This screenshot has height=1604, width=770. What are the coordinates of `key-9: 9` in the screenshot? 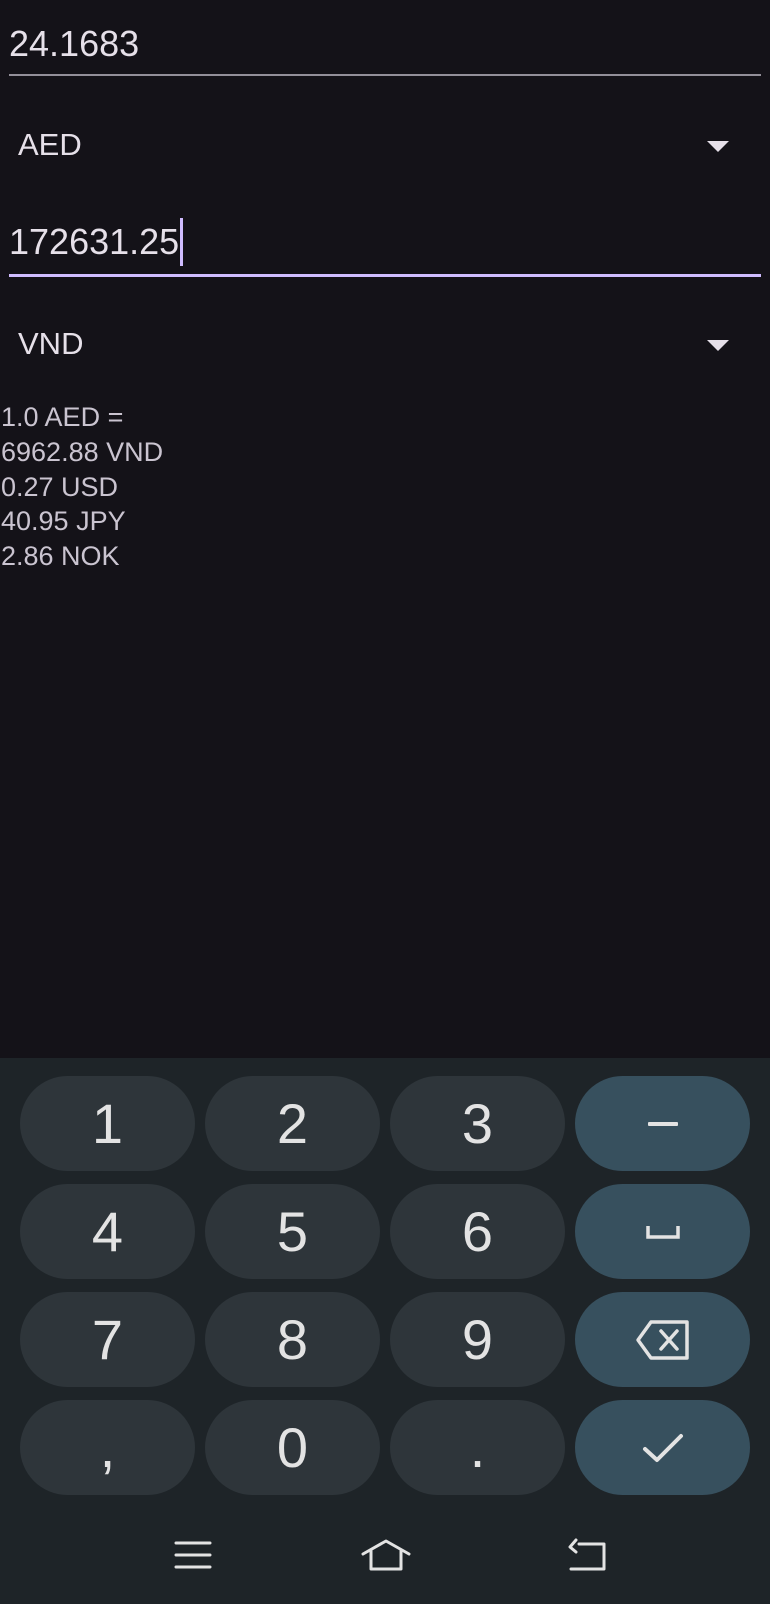 It's located at (477, 1339).